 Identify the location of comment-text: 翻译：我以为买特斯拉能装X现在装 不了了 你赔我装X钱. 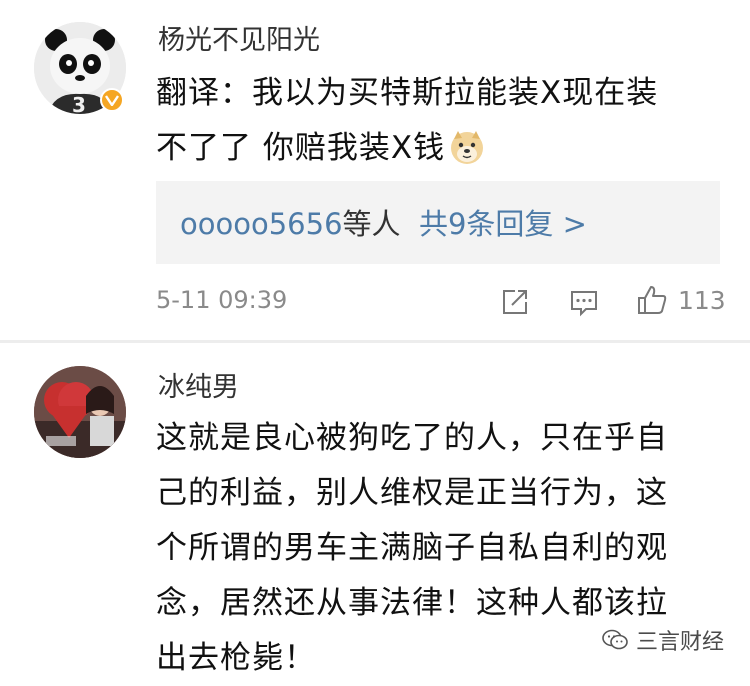
(441, 121).